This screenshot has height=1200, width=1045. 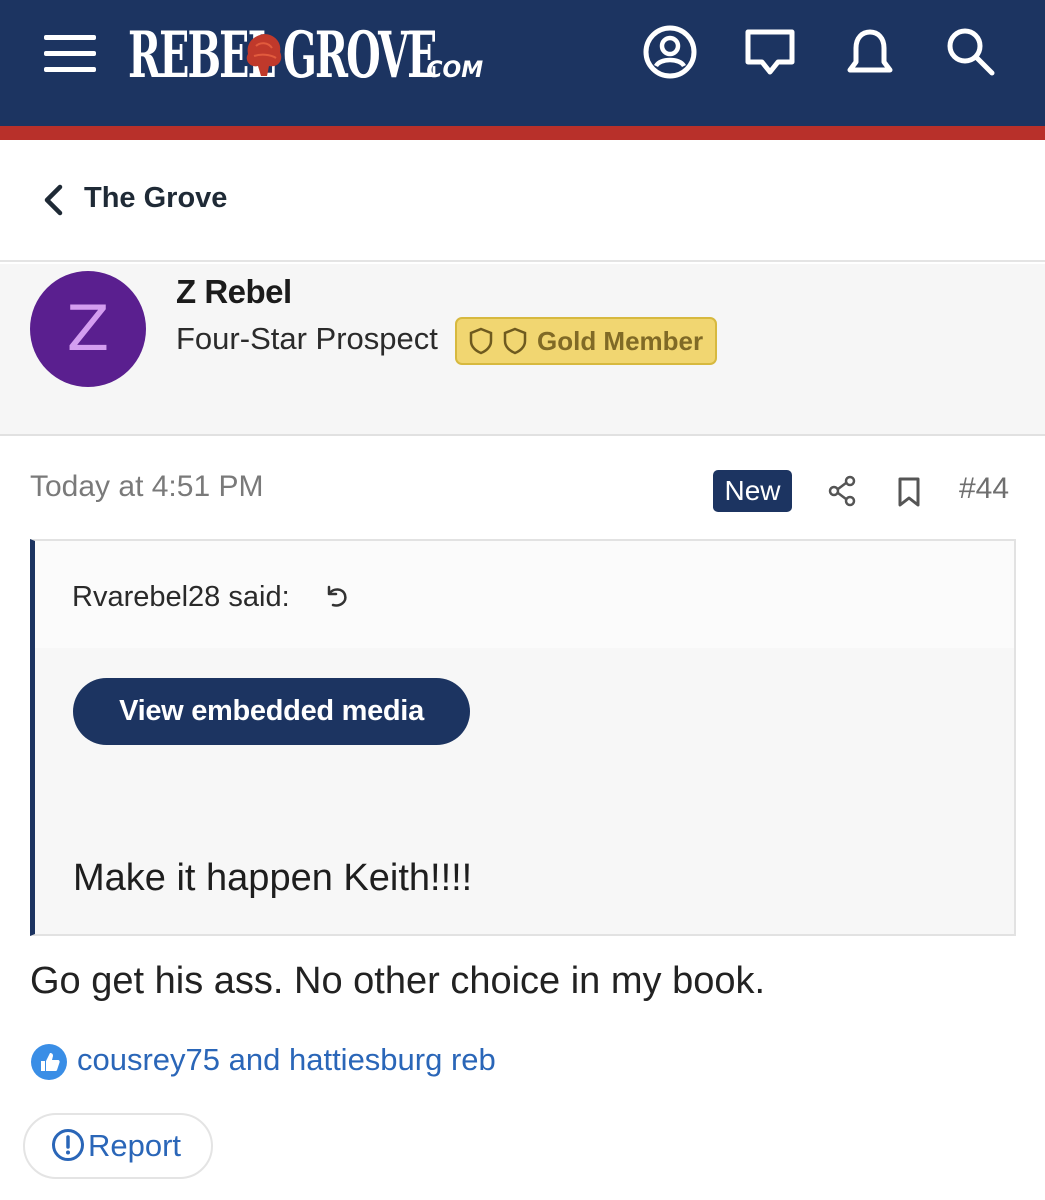 I want to click on post-timestamp: Today at 4:51 PM, so click(x=146, y=487).